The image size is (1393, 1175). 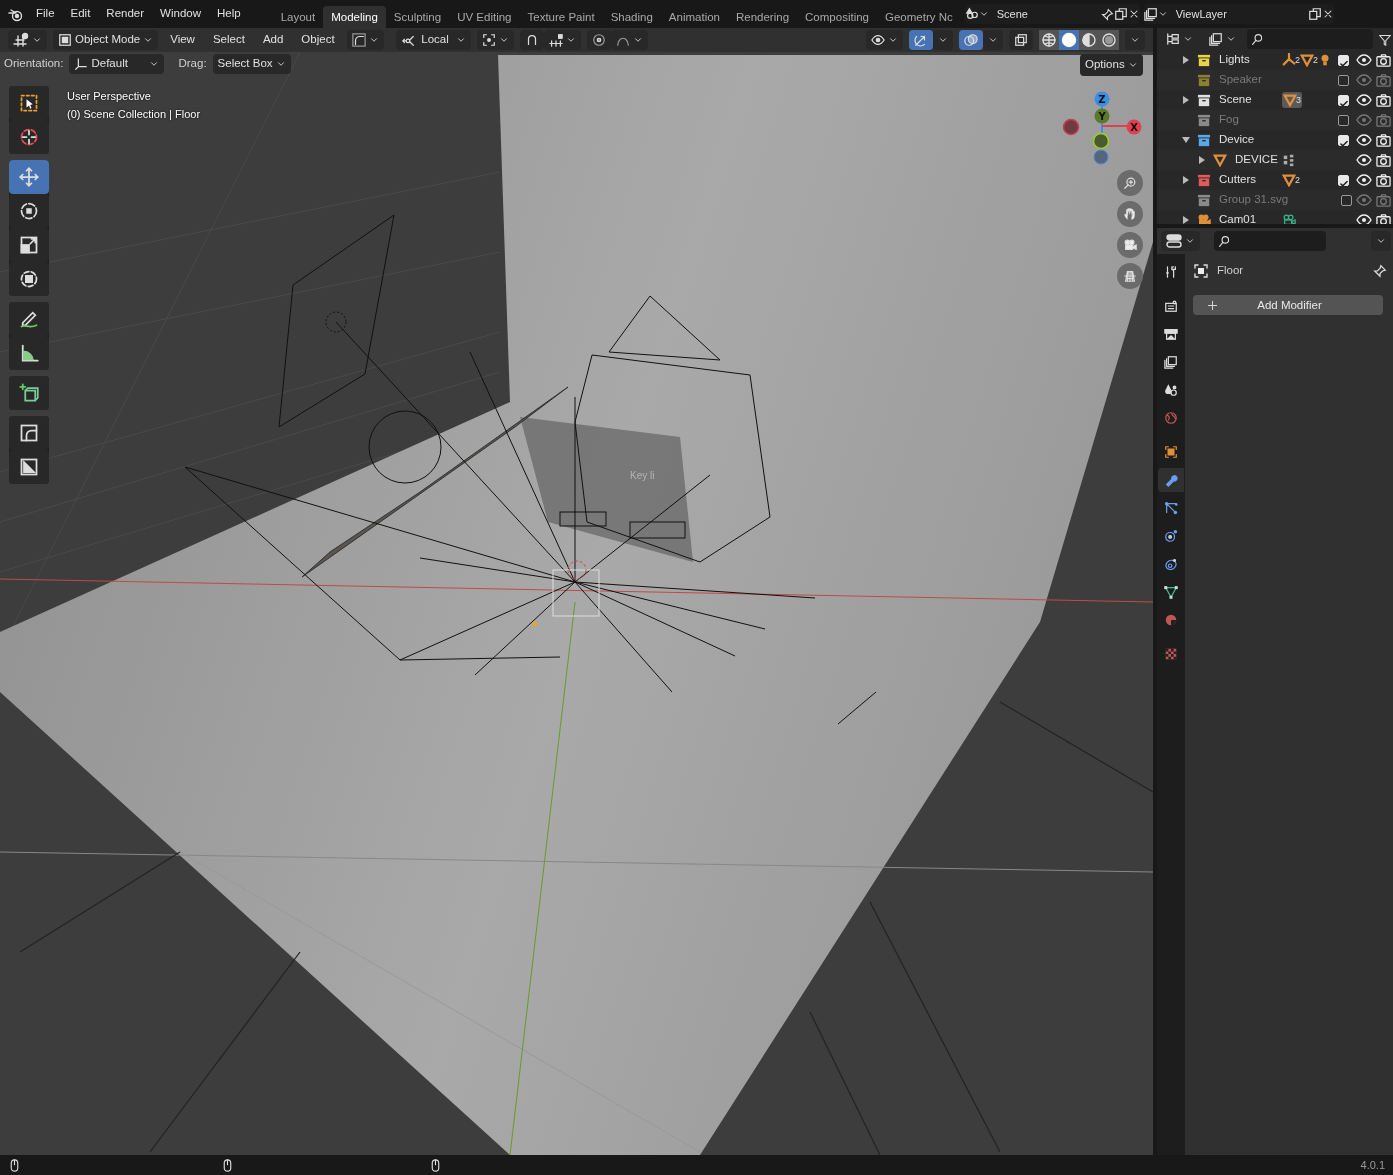 I want to click on properties-tab, so click(x=1171, y=480).